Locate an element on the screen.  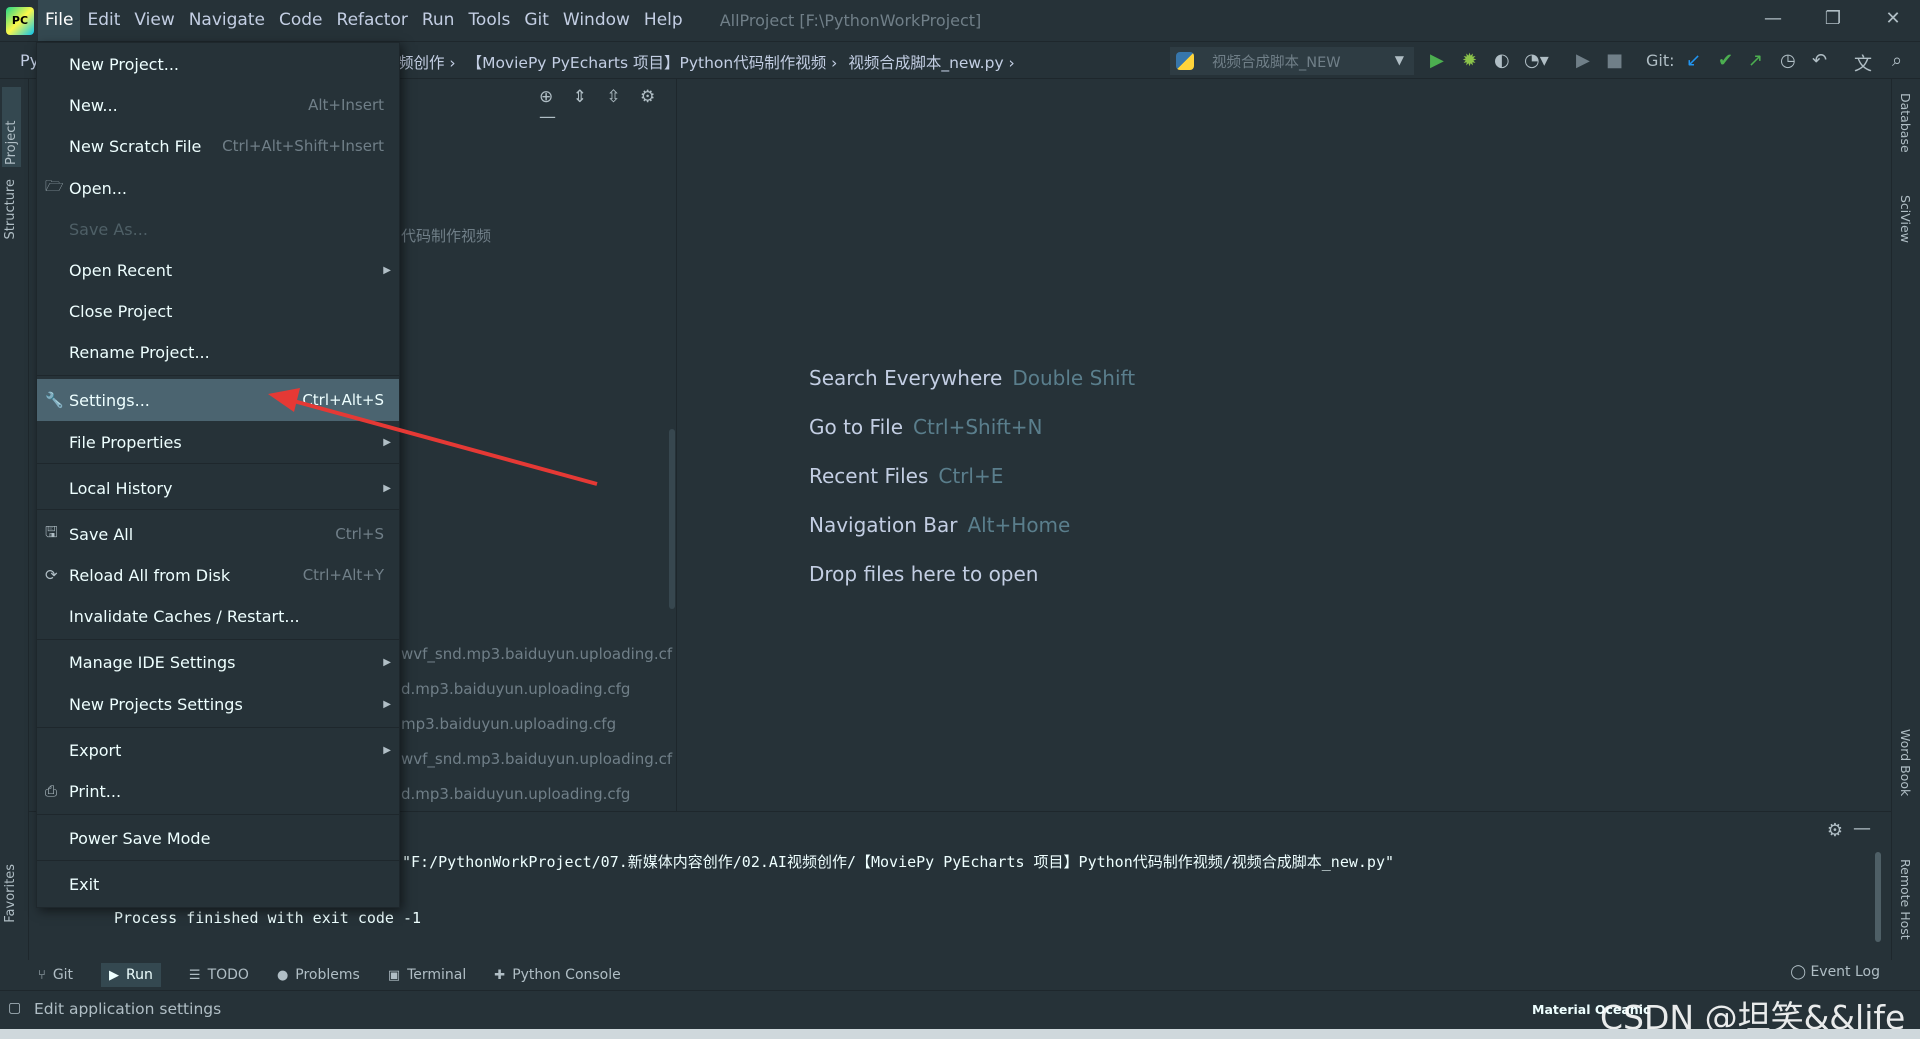
hint-navigation-bar: Navigation Bar Alt+Home is located at coordinates (940, 525).